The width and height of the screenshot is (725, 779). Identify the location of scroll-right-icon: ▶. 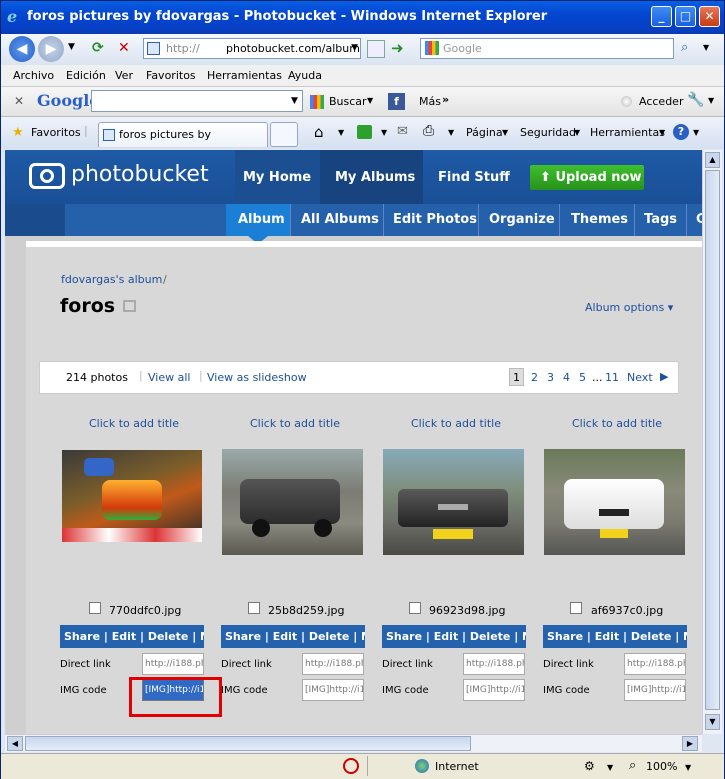
(690, 743).